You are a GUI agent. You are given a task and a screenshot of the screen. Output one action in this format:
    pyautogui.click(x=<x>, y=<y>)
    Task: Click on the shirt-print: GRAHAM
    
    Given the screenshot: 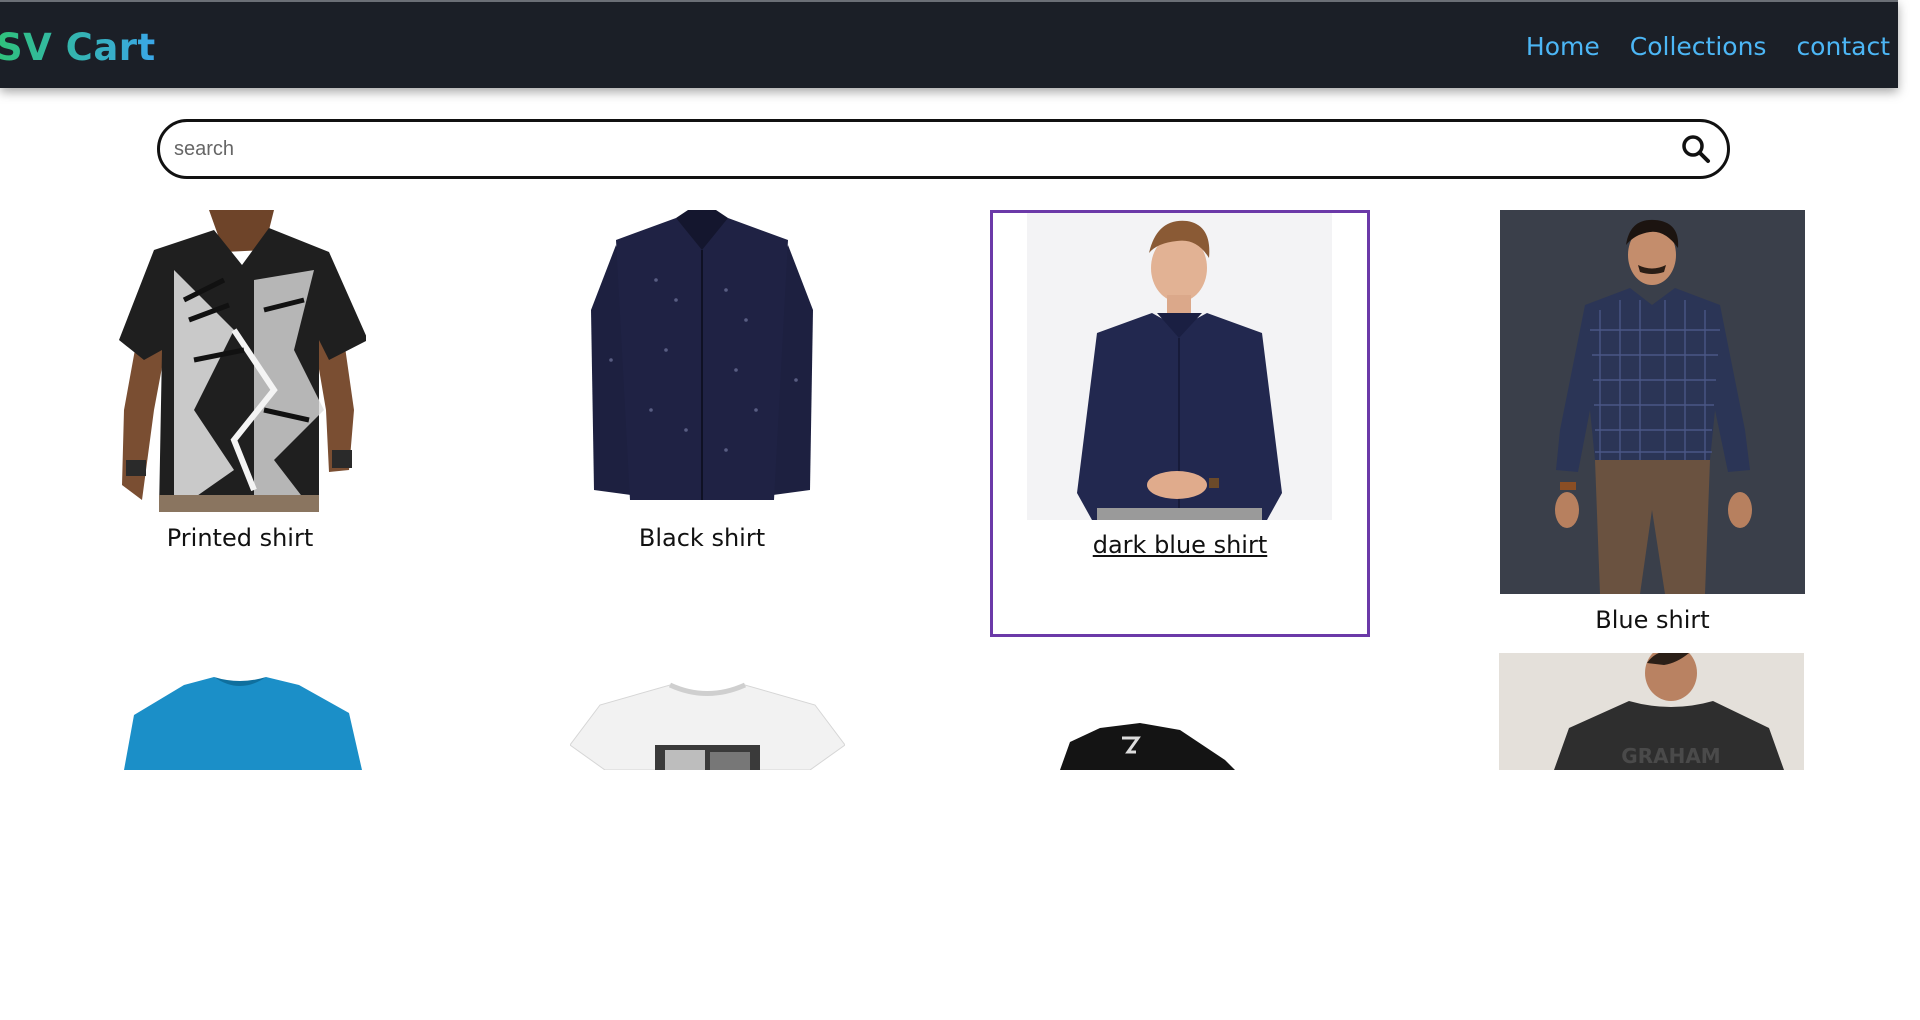 What is the action you would take?
    pyautogui.click(x=1670, y=756)
    